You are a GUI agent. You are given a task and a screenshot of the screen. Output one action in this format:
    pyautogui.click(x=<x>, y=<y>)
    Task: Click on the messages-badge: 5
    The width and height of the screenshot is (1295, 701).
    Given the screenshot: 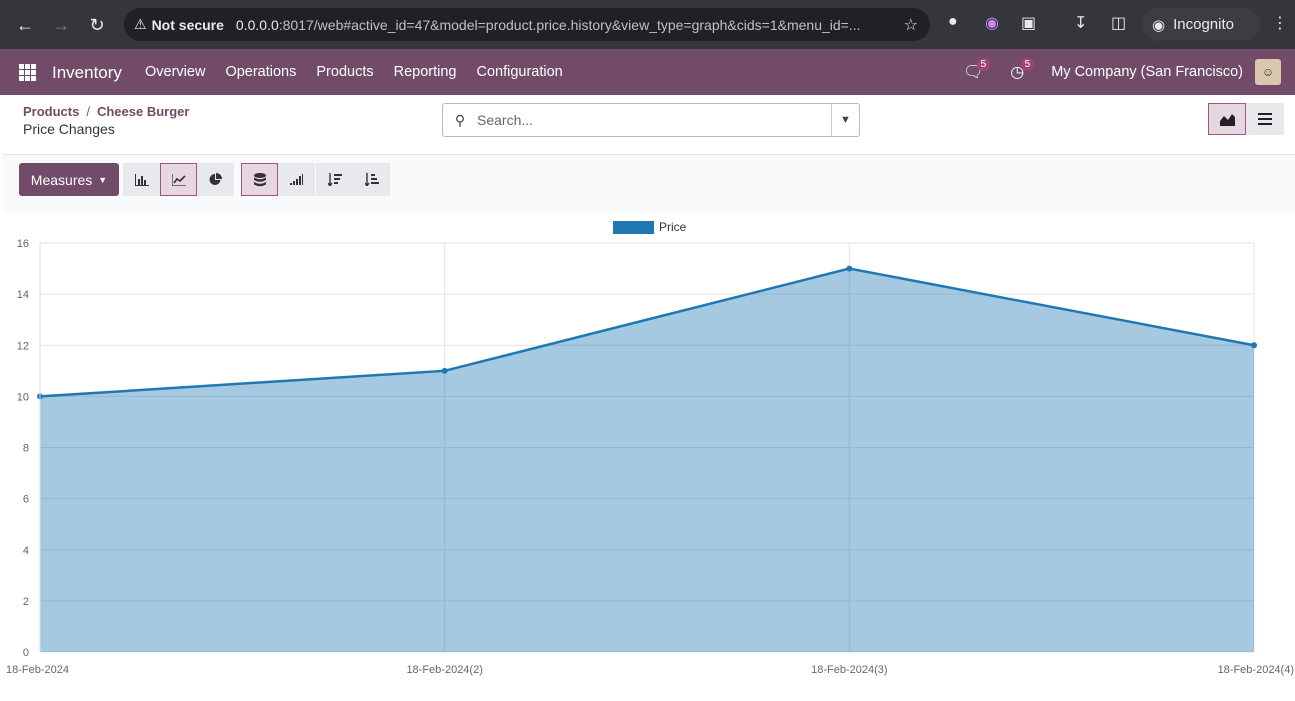 What is the action you would take?
    pyautogui.click(x=983, y=64)
    